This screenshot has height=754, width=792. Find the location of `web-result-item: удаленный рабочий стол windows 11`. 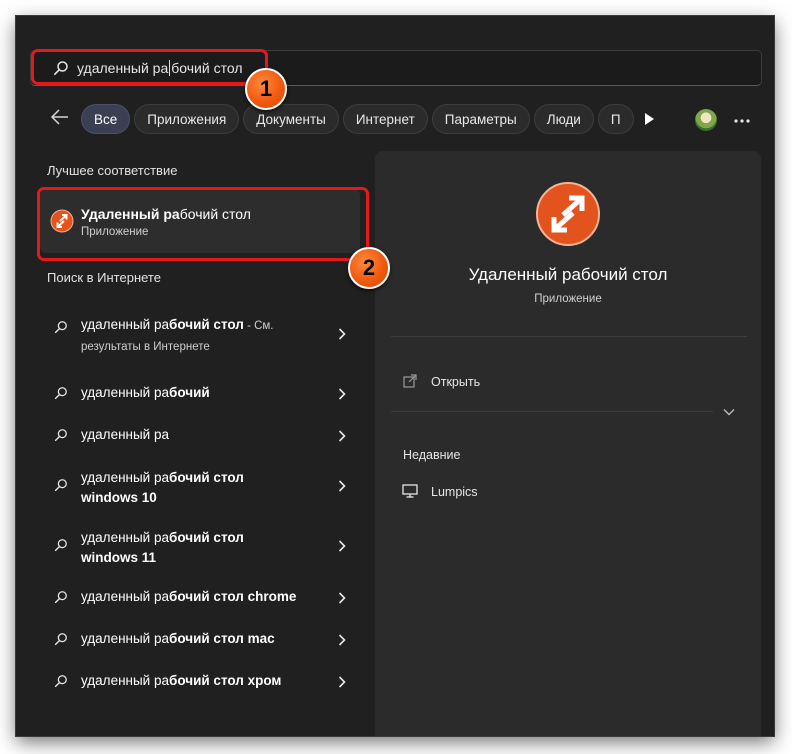

web-result-item: удаленный рабочий стол windows 11 is located at coordinates (200, 549).